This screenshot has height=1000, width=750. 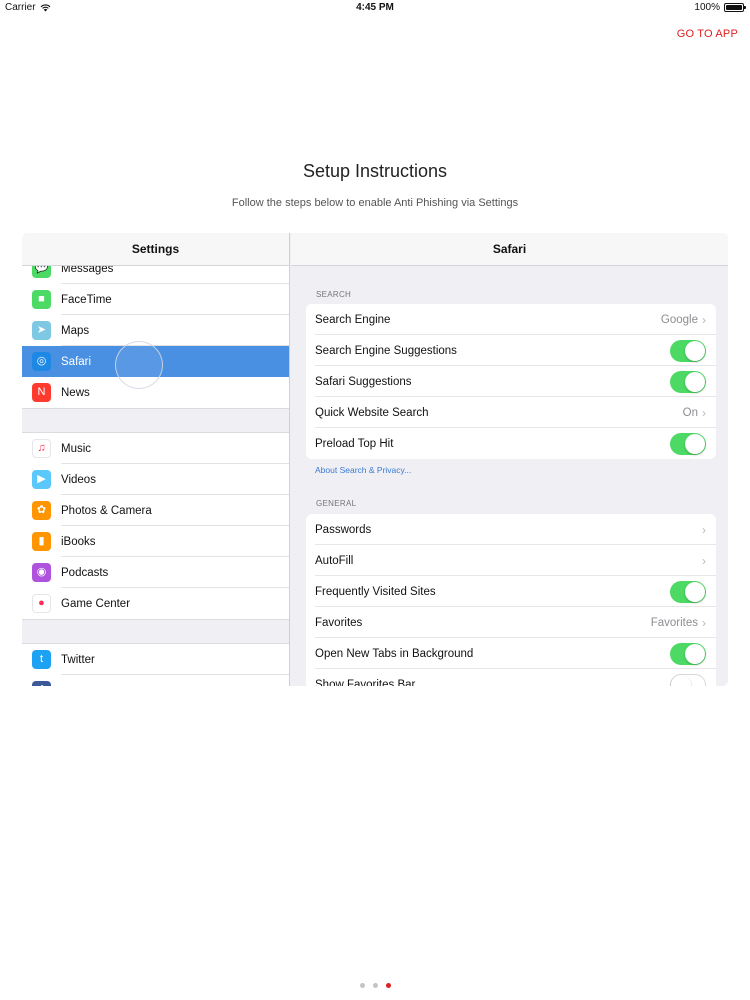 I want to click on setting-label: Favorites, so click(x=339, y=622).